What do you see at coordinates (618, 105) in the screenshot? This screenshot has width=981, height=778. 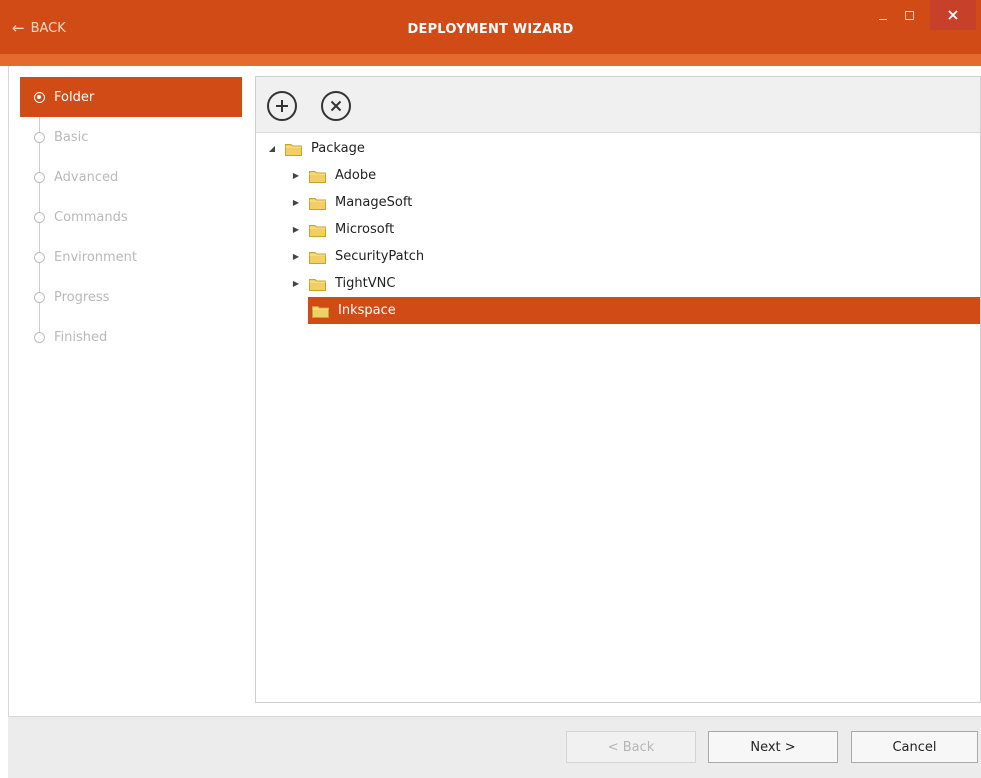 I see `tree-toolbar` at bounding box center [618, 105].